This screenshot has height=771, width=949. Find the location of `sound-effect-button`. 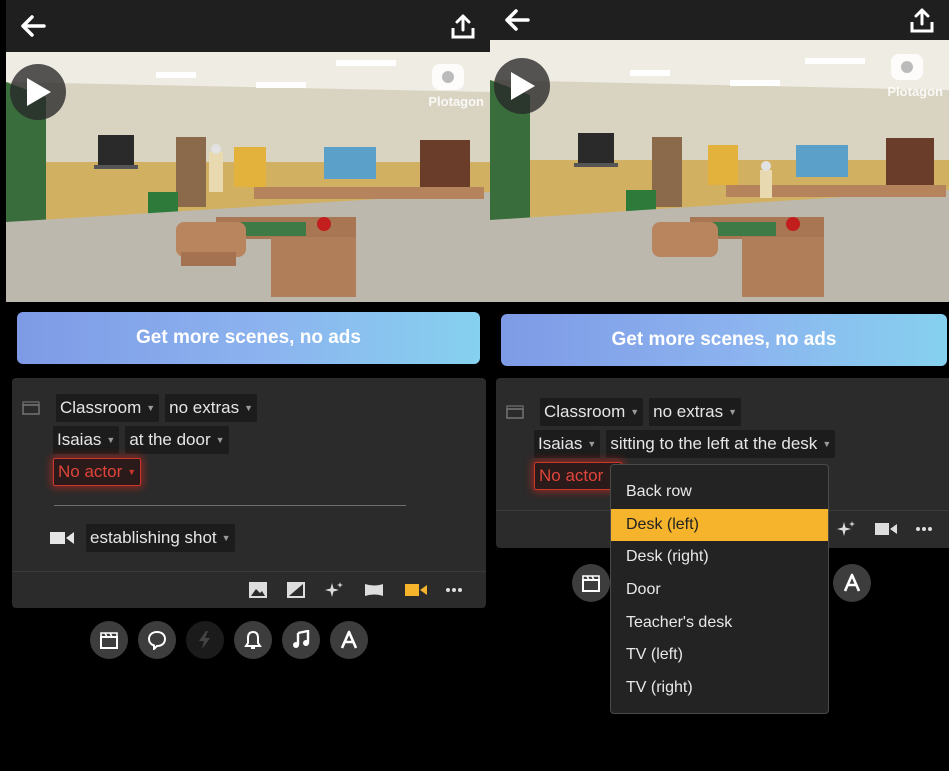

sound-effect-button is located at coordinates (253, 640).